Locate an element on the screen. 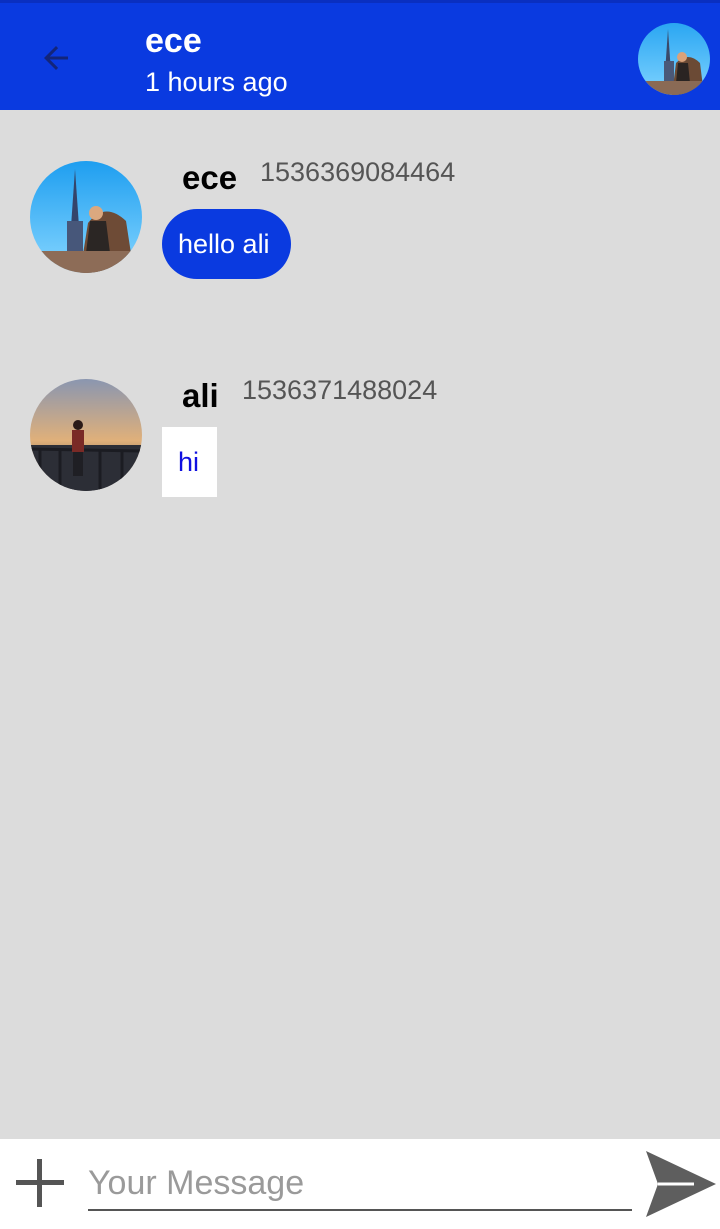 This screenshot has width=720, height=1229. message-input is located at coordinates (360, 1184).